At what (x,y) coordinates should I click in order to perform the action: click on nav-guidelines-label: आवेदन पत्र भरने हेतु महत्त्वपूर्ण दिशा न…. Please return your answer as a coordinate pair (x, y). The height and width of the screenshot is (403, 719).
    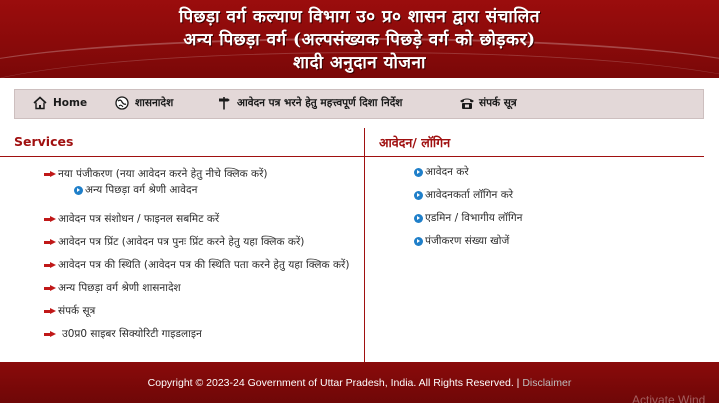
    Looking at the image, I should click on (320, 103).